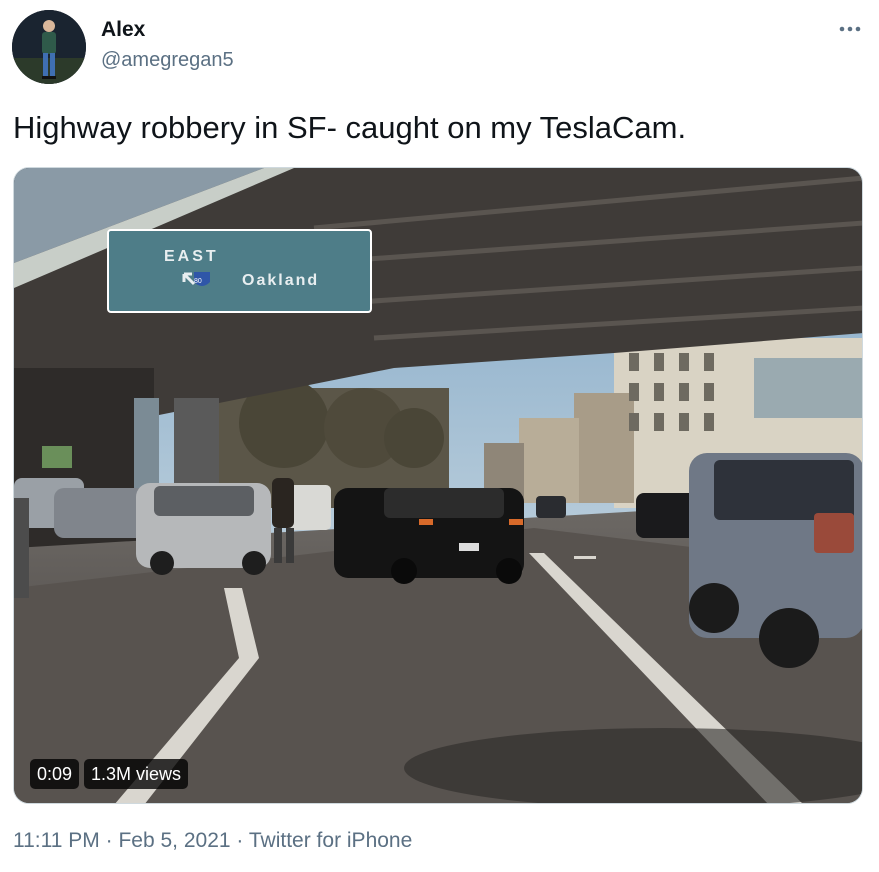 This screenshot has height=872, width=879. I want to click on video-views-badge: 1.3M views, so click(136, 774).